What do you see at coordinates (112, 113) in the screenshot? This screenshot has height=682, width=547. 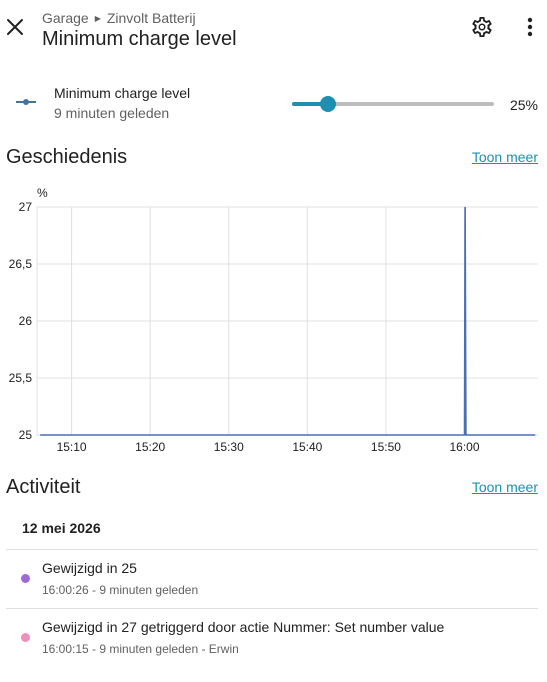 I see `entity-last-changed: 9 minuten geleden` at bounding box center [112, 113].